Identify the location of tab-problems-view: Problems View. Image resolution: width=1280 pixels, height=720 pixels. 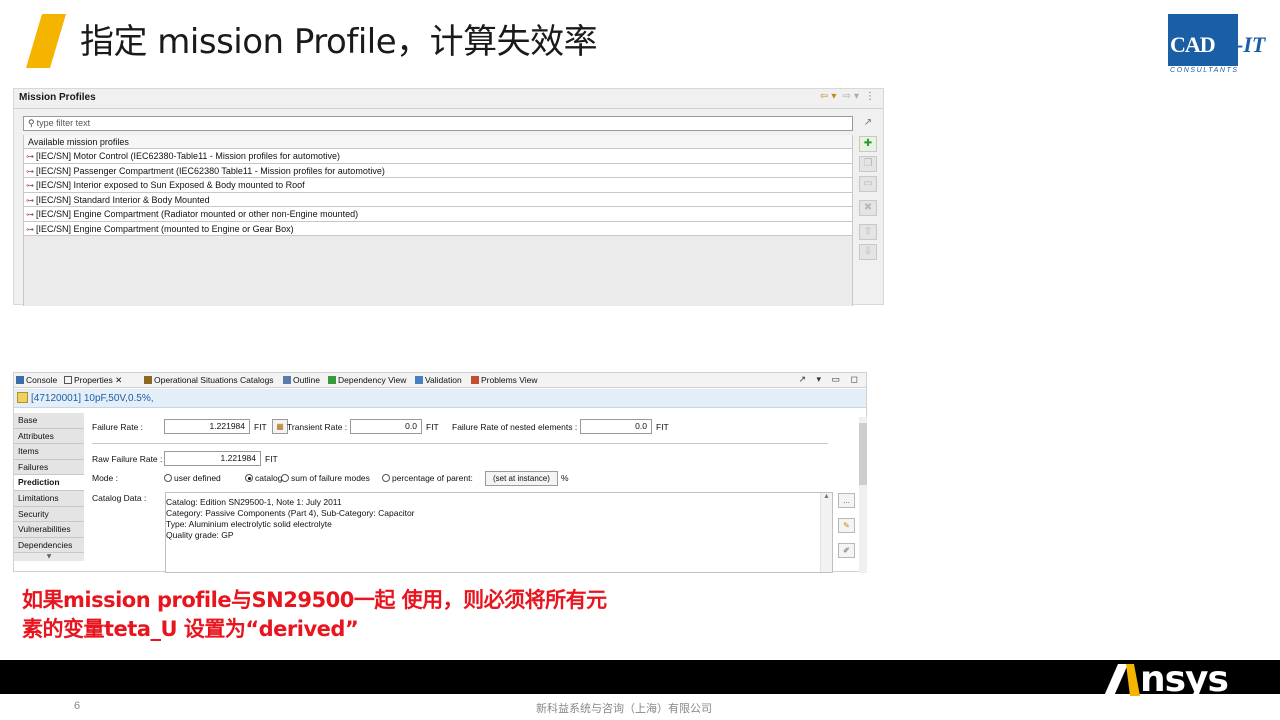
(504, 380).